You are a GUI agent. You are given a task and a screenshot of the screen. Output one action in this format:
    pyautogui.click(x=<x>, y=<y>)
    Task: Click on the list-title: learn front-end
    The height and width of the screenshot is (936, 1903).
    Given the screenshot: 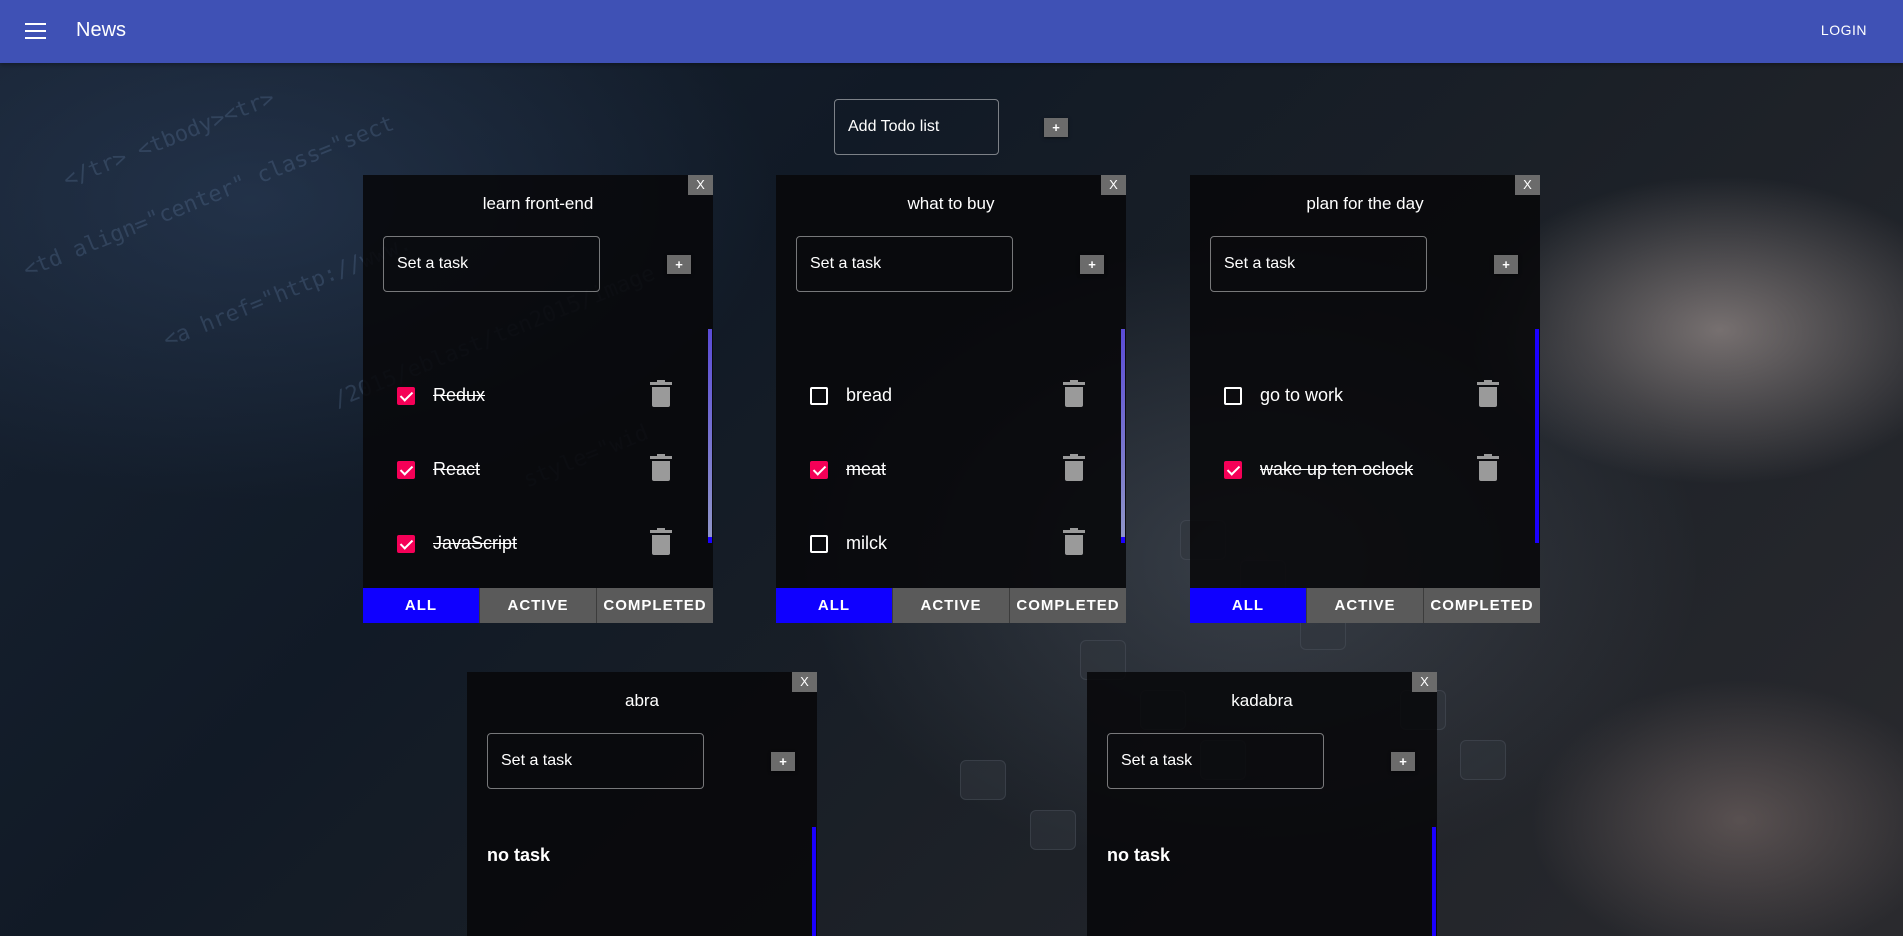 What is the action you would take?
    pyautogui.click(x=538, y=203)
    